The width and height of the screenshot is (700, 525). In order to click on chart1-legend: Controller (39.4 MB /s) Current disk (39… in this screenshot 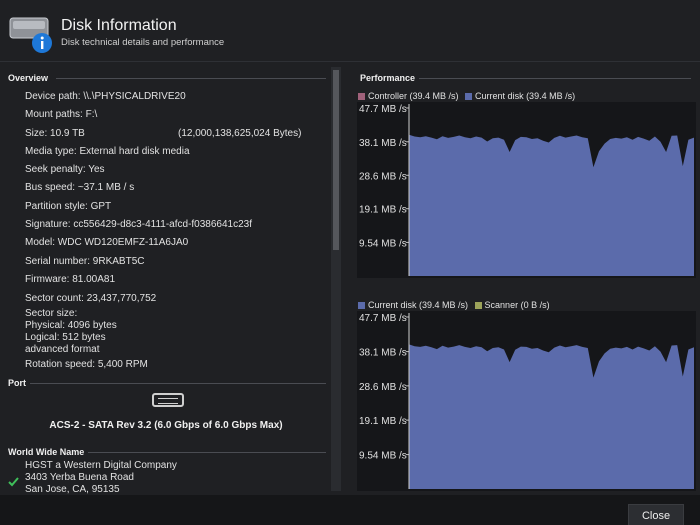, I will do `click(466, 96)`.